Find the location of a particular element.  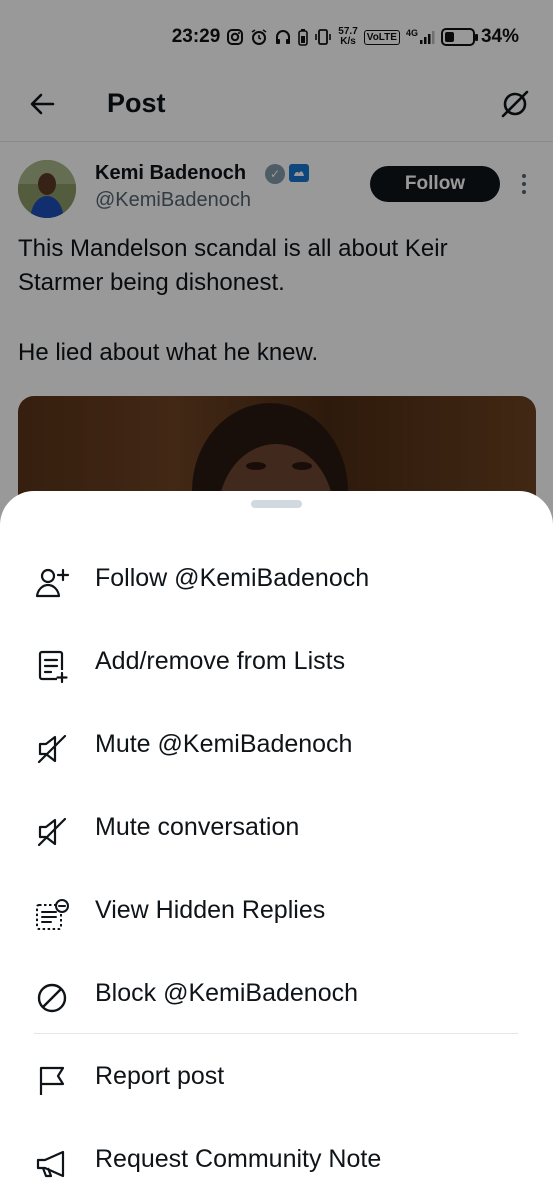

menu-item-label: Block @KemiBadenoch is located at coordinates (227, 993).